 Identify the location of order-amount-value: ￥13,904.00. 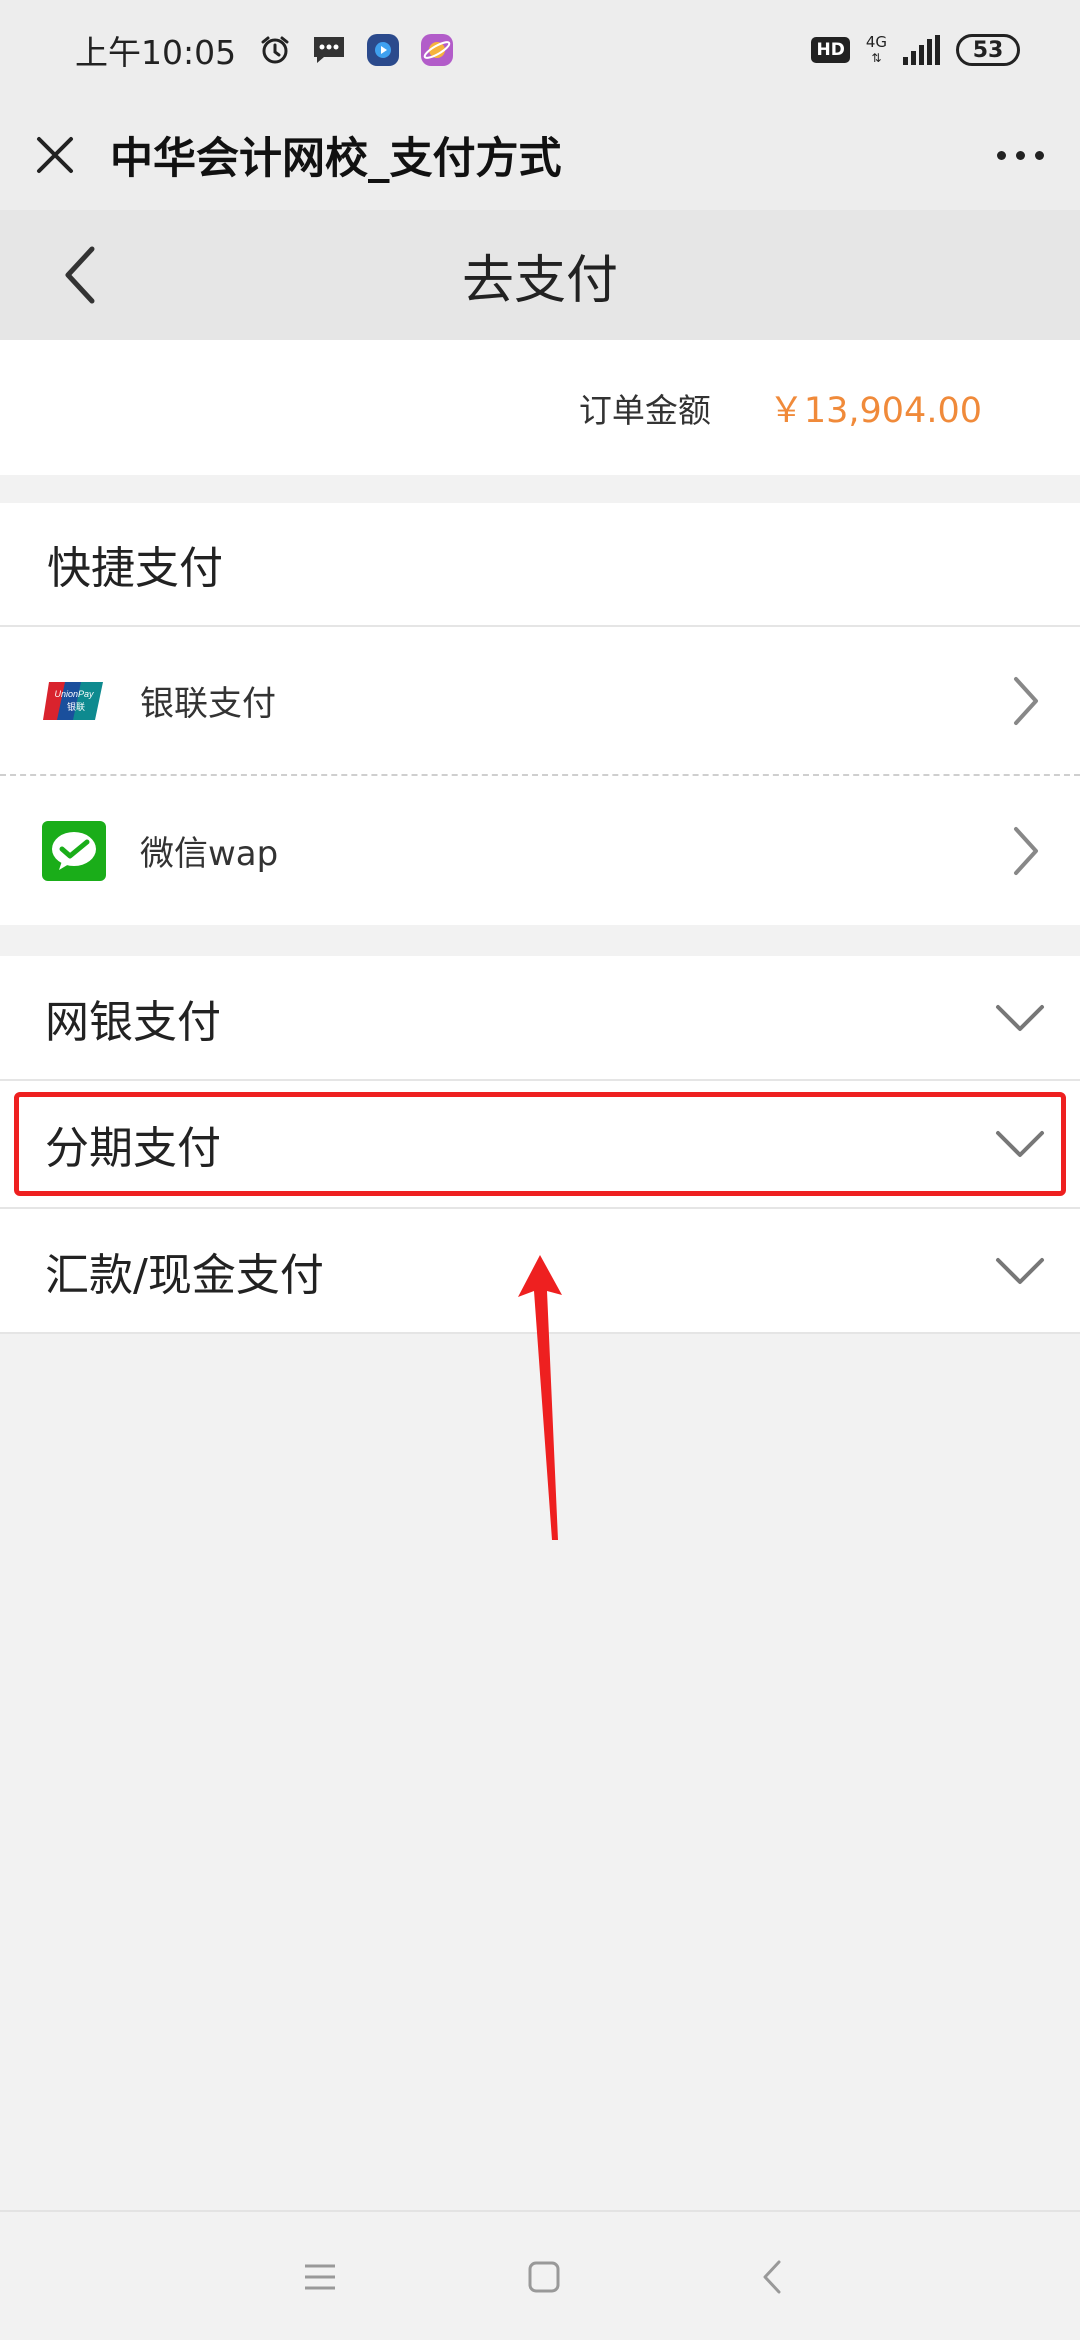
(875, 411).